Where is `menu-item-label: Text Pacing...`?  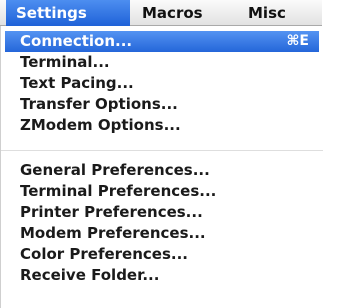 menu-item-label: Text Pacing... is located at coordinates (77, 83).